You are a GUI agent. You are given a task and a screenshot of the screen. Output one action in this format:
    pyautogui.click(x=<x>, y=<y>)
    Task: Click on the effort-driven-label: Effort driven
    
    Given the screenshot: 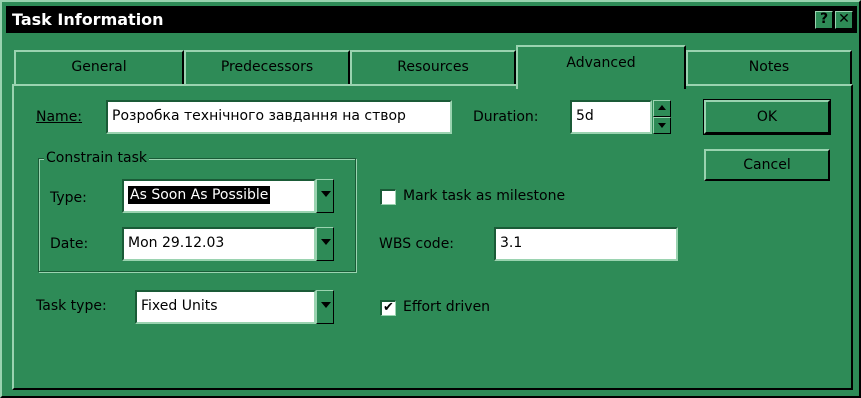 What is the action you would take?
    pyautogui.click(x=446, y=307)
    